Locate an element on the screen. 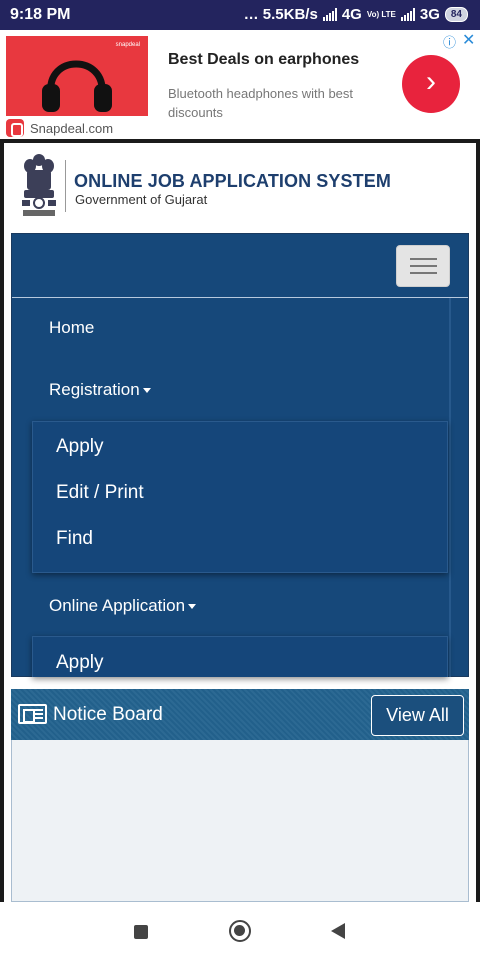  dropdown-item-edit-print: Edit / Print is located at coordinates (100, 493).